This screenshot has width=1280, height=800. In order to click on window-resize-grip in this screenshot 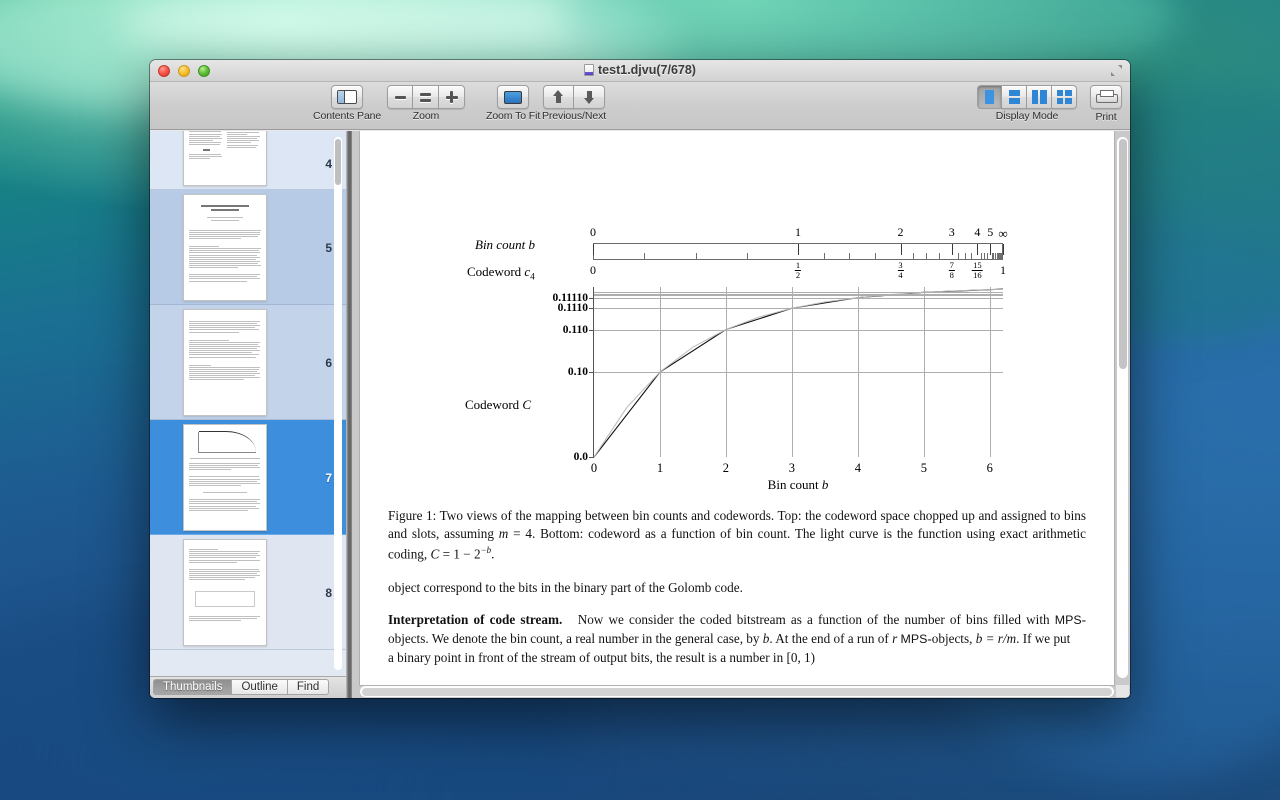, I will do `click(1122, 691)`.